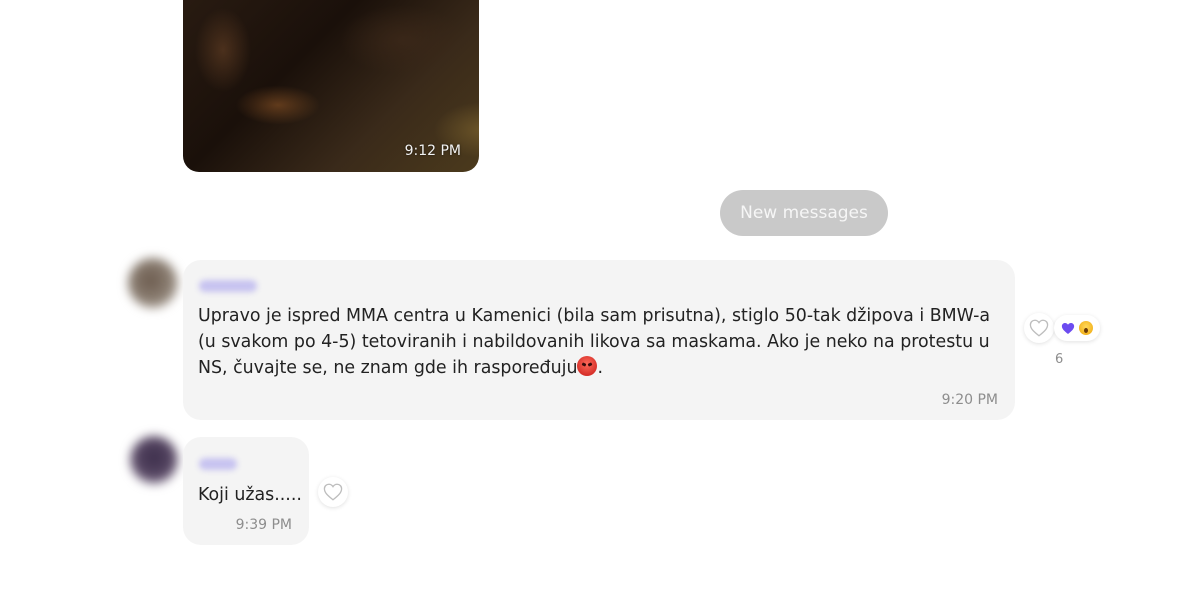 Image resolution: width=1200 pixels, height=611 pixels. I want to click on message-bubble: Koji užas..... 9:39 PM, so click(246, 491).